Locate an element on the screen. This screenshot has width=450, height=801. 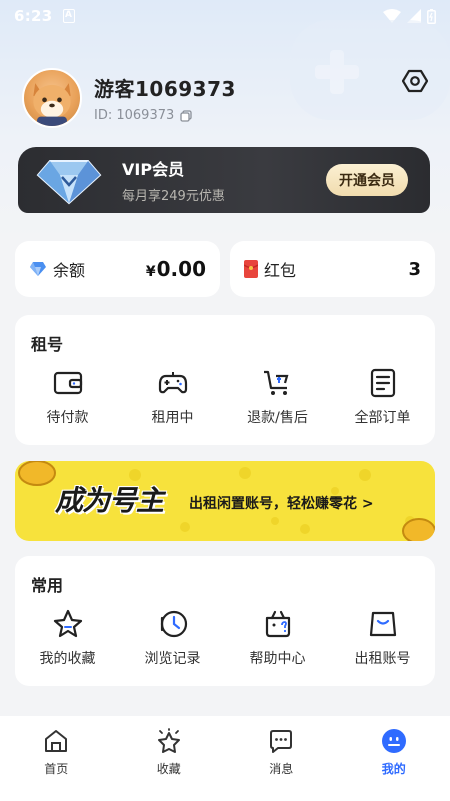
tab-favorites-label: 收藏 is located at coordinates (168, 769).